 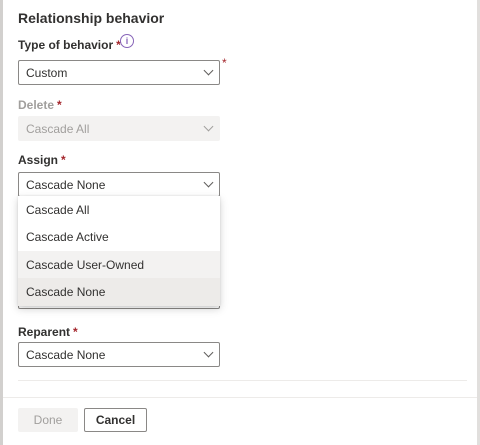 I want to click on footer-divider, so click(x=241, y=397).